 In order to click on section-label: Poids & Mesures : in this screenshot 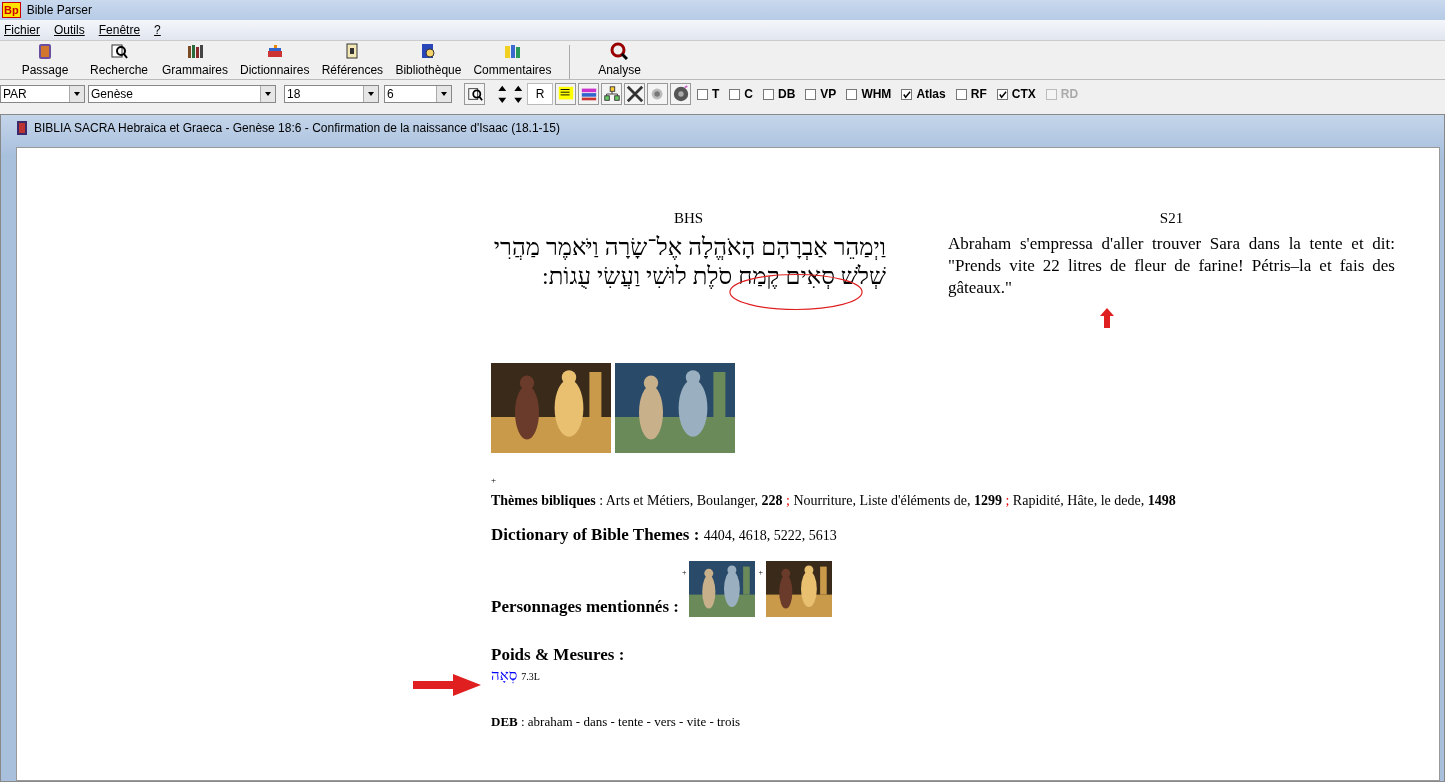, I will do `click(558, 655)`.